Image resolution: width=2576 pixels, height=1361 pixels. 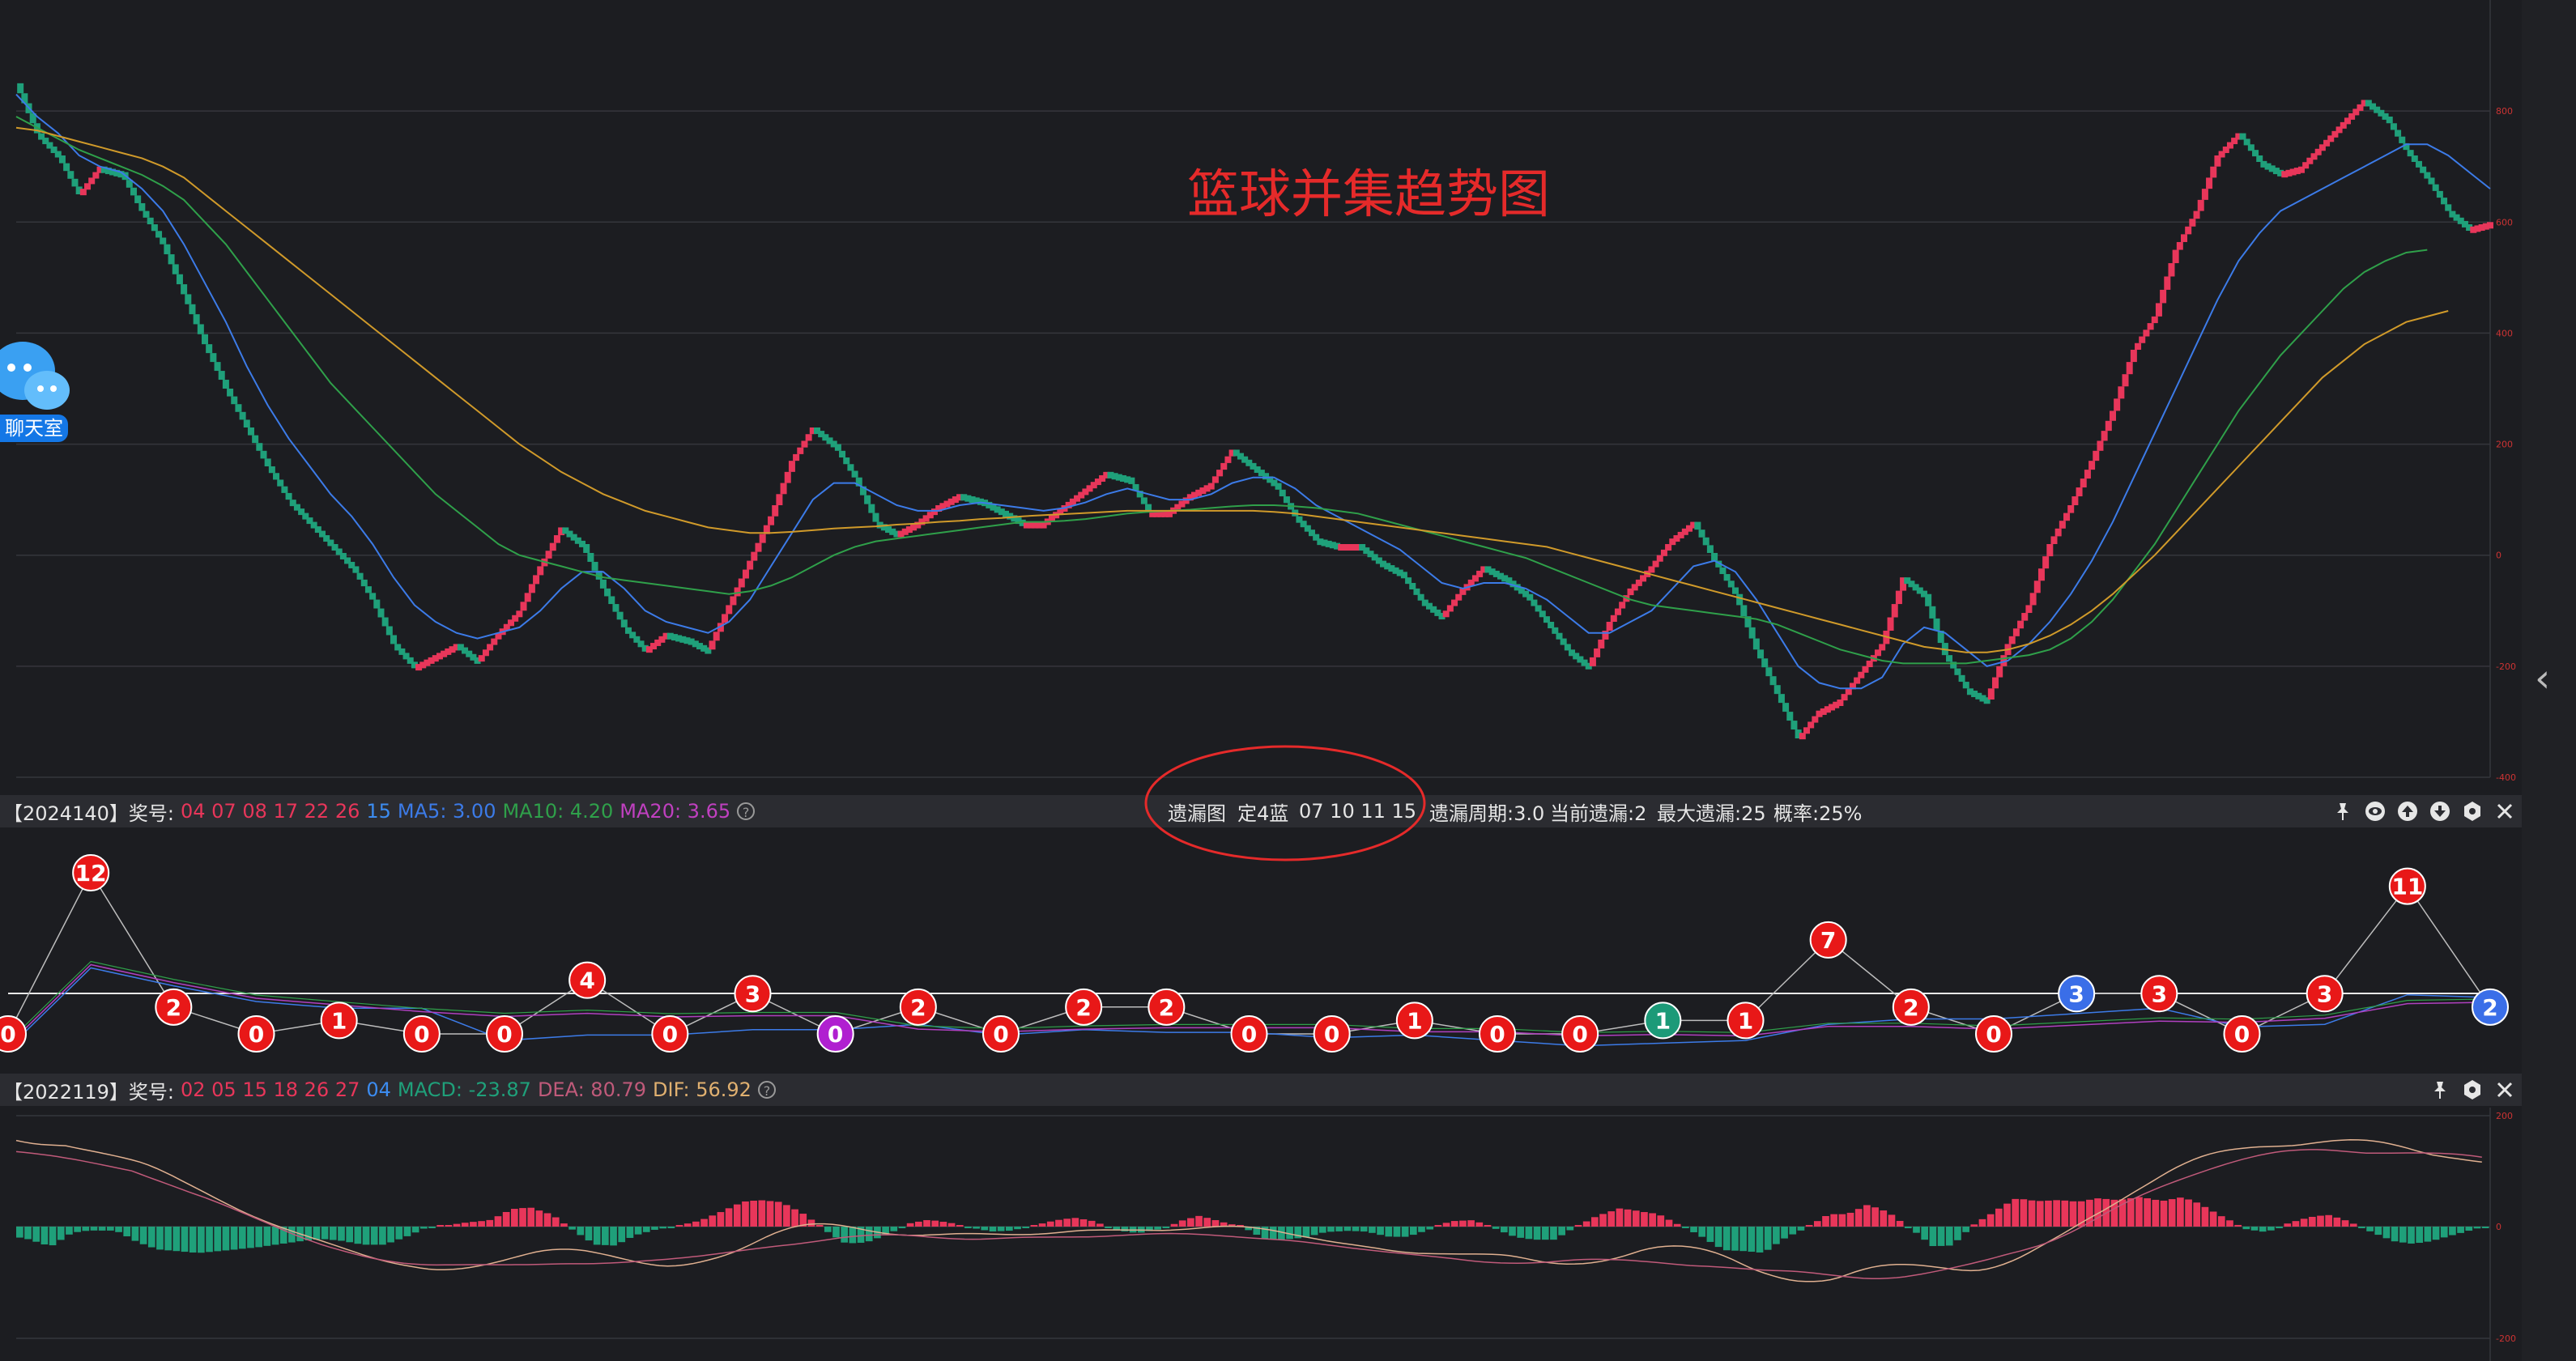 What do you see at coordinates (2439, 812) in the screenshot?
I see `move-down-icon` at bounding box center [2439, 812].